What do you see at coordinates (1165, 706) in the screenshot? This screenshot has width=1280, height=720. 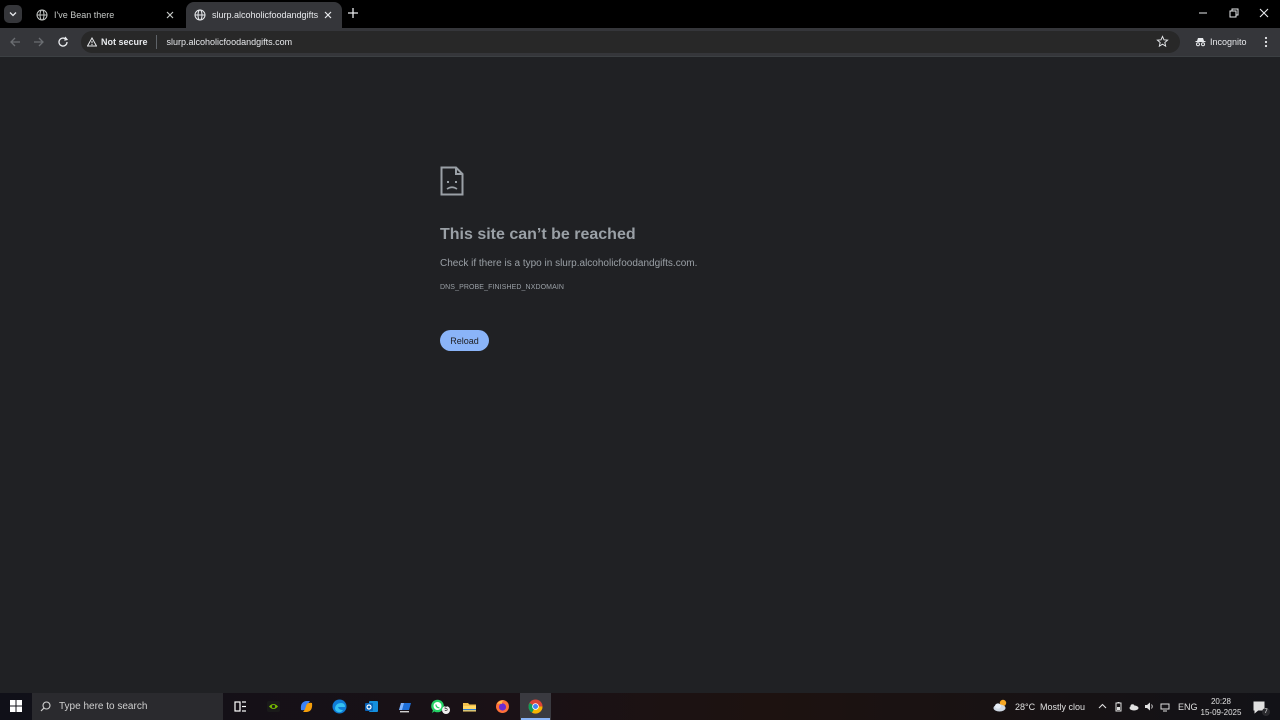 I see `network-icon` at bounding box center [1165, 706].